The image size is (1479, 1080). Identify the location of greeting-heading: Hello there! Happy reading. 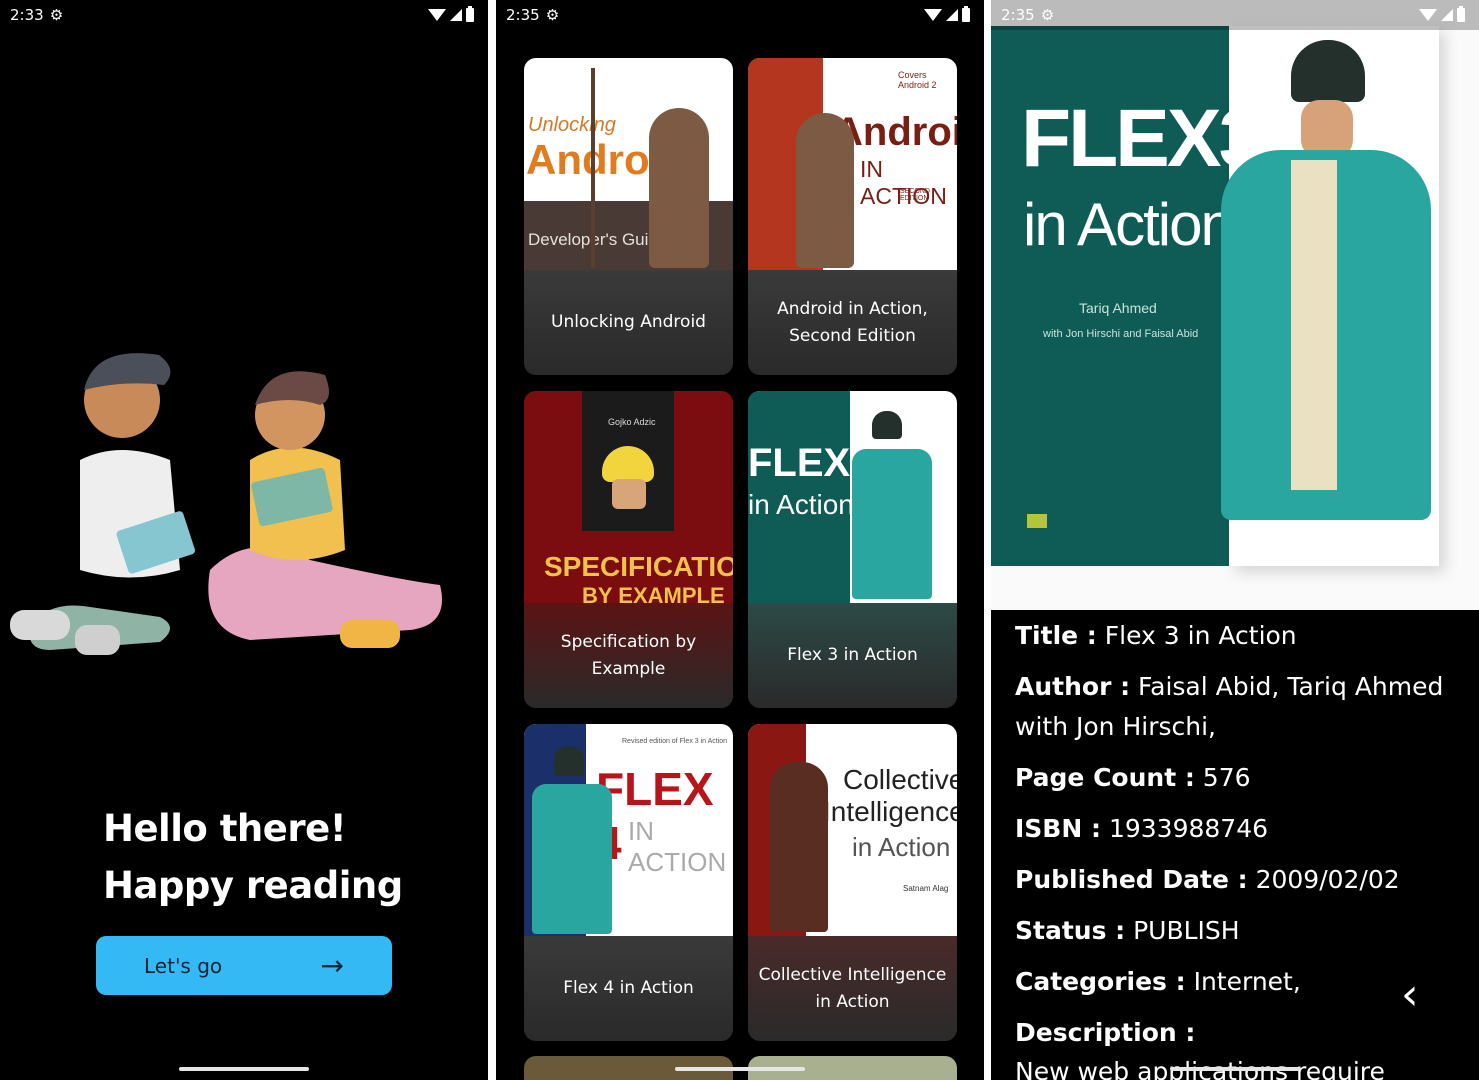
(253, 857).